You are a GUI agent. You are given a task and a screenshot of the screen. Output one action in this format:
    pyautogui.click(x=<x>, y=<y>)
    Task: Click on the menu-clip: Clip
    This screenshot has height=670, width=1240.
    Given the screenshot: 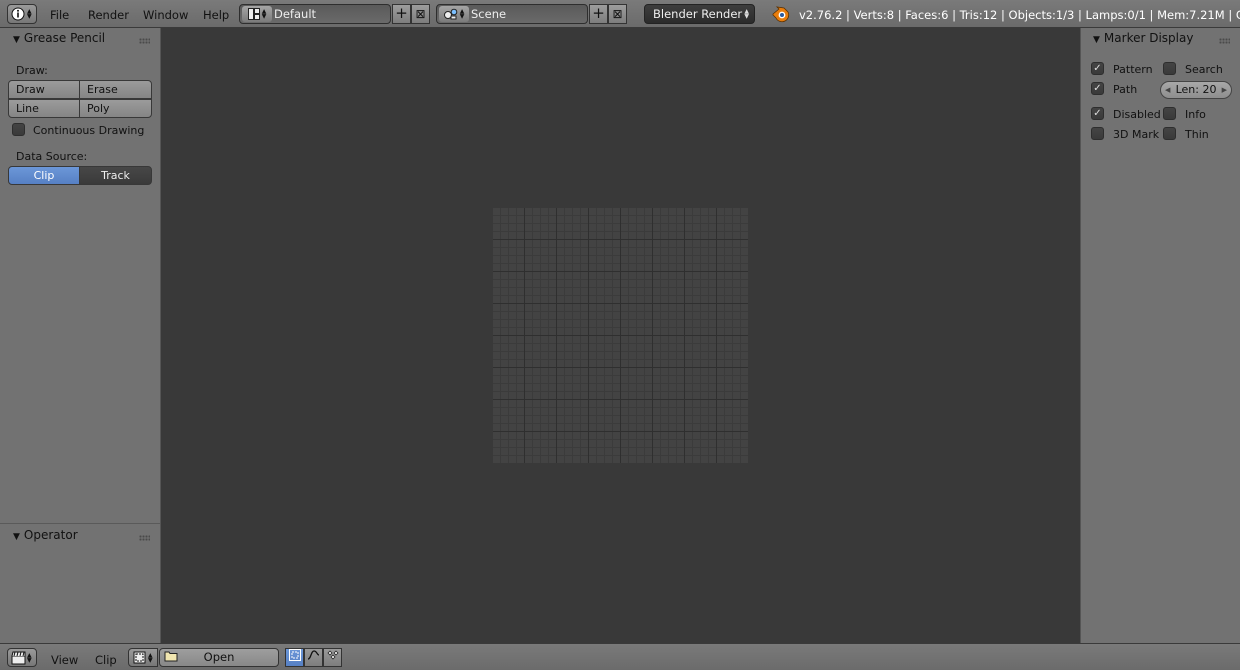 What is the action you would take?
    pyautogui.click(x=106, y=660)
    